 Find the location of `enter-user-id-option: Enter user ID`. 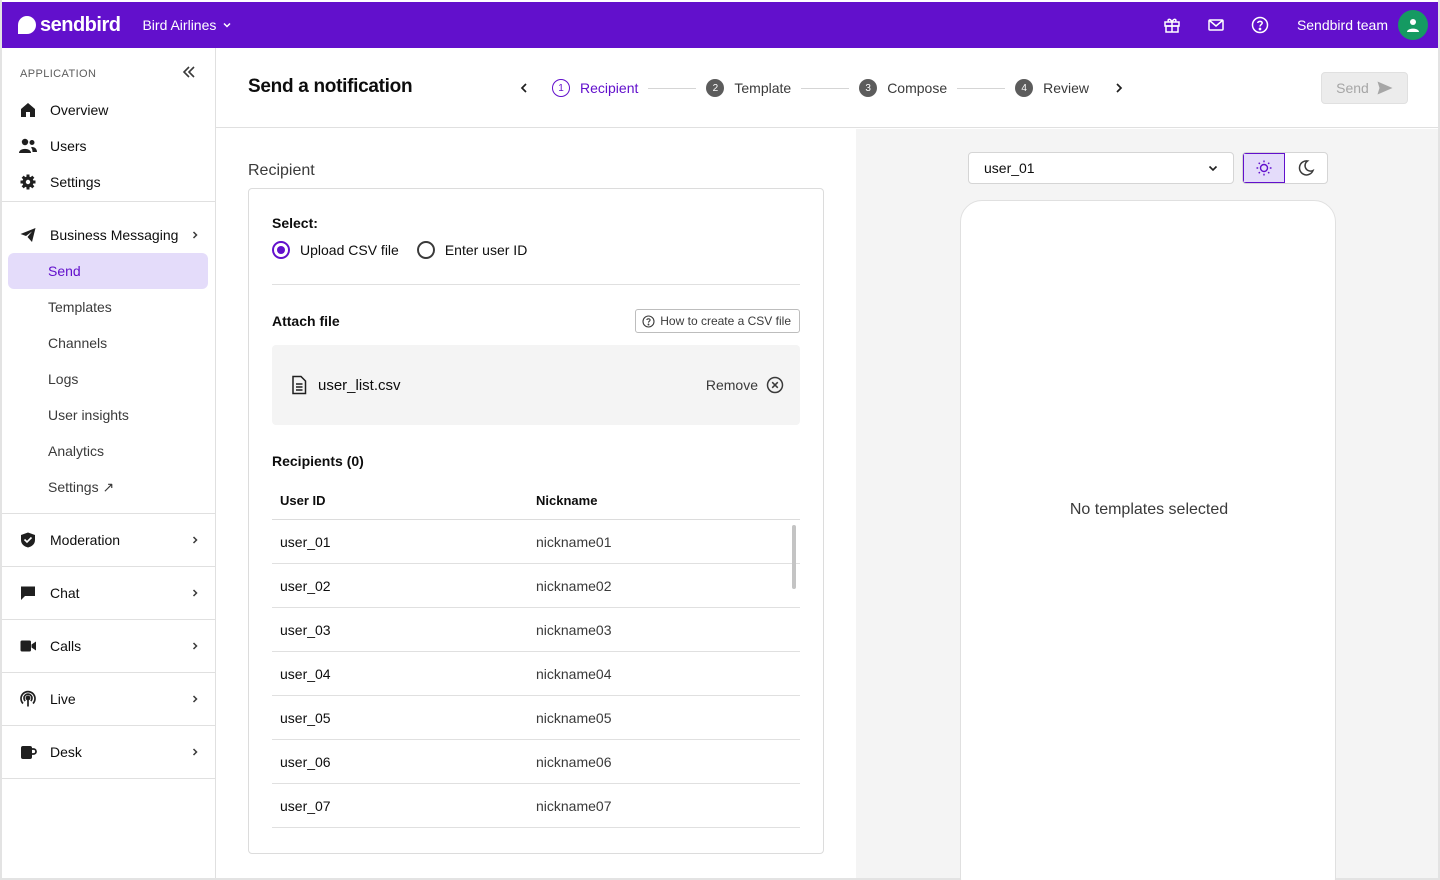

enter-user-id-option: Enter user ID is located at coordinates (472, 250).